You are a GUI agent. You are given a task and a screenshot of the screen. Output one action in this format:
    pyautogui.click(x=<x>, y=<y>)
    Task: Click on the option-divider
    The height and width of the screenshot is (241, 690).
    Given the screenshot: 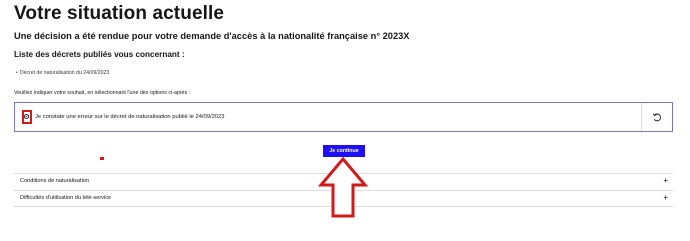 What is the action you would take?
    pyautogui.click(x=641, y=117)
    